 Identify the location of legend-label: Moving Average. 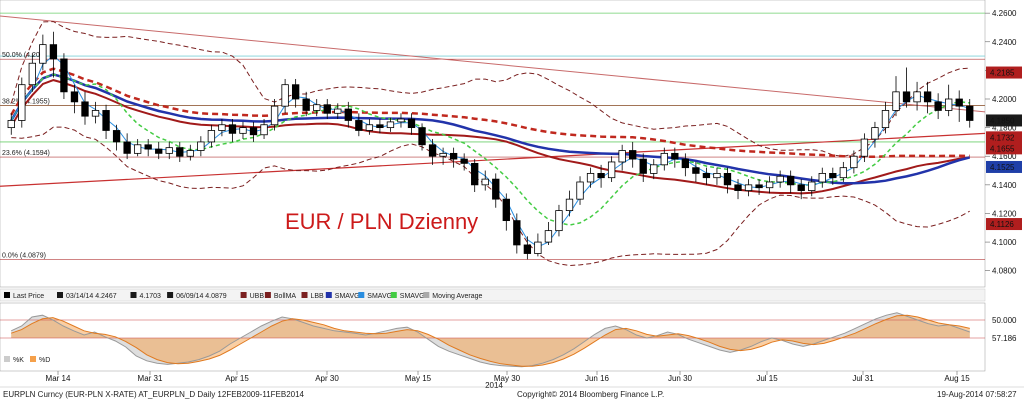
(457, 296).